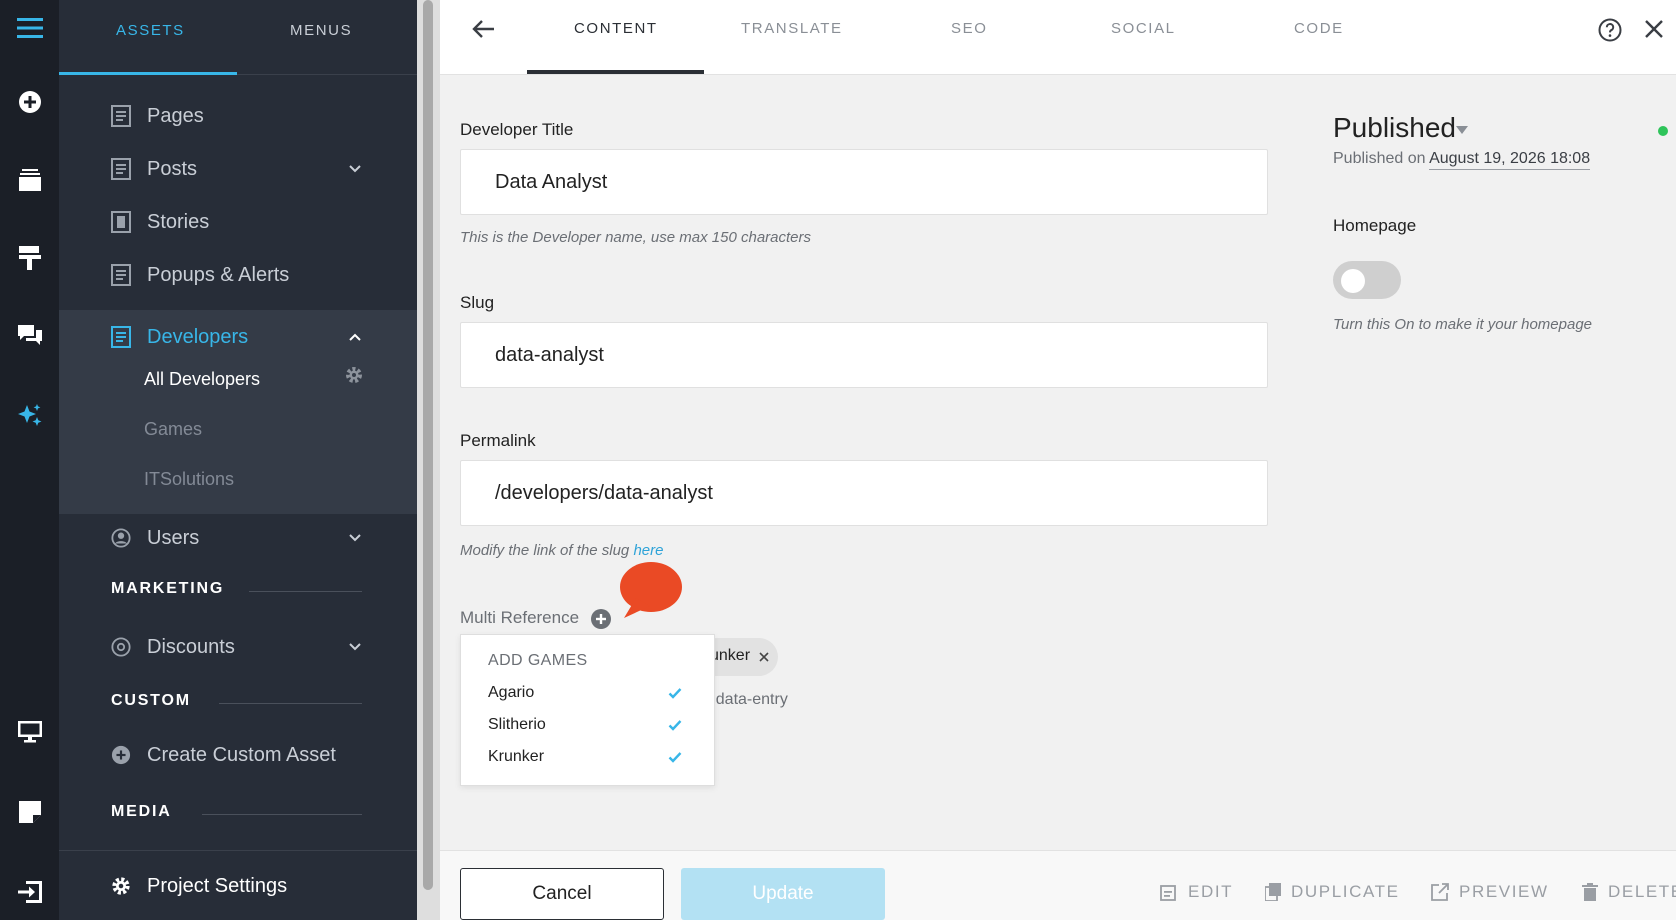 The image size is (1676, 920). Describe the element at coordinates (1590, 892) in the screenshot. I see `trash-icon` at that location.